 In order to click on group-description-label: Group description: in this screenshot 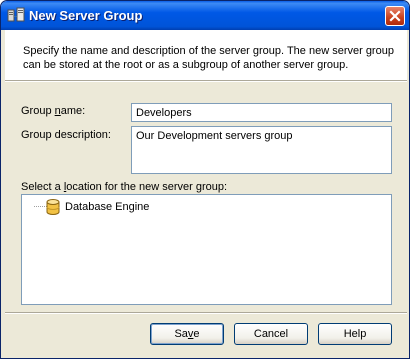, I will do `click(66, 135)`.